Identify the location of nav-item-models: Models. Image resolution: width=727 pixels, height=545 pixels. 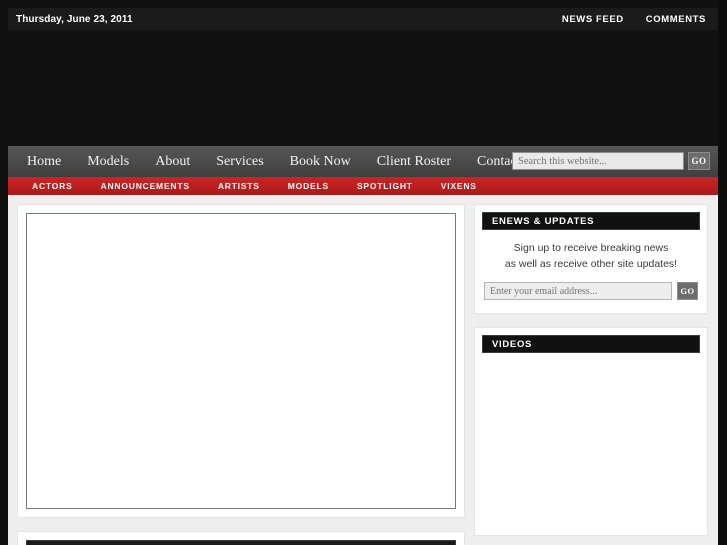
(108, 161).